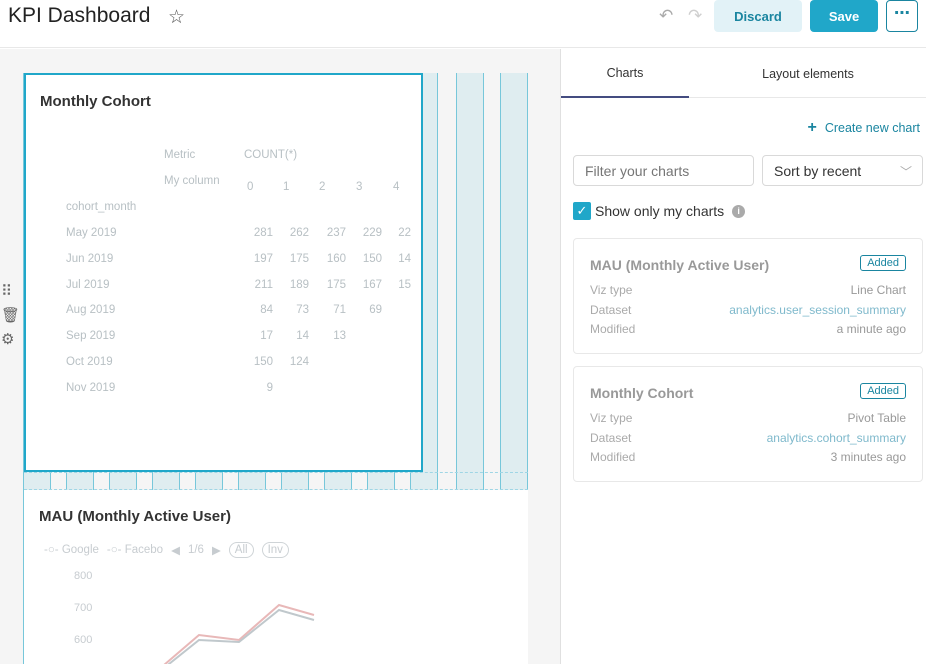 Image resolution: width=926 pixels, height=664 pixels. What do you see at coordinates (299, 284) in the screenshot?
I see `pivot-cell: 189` at bounding box center [299, 284].